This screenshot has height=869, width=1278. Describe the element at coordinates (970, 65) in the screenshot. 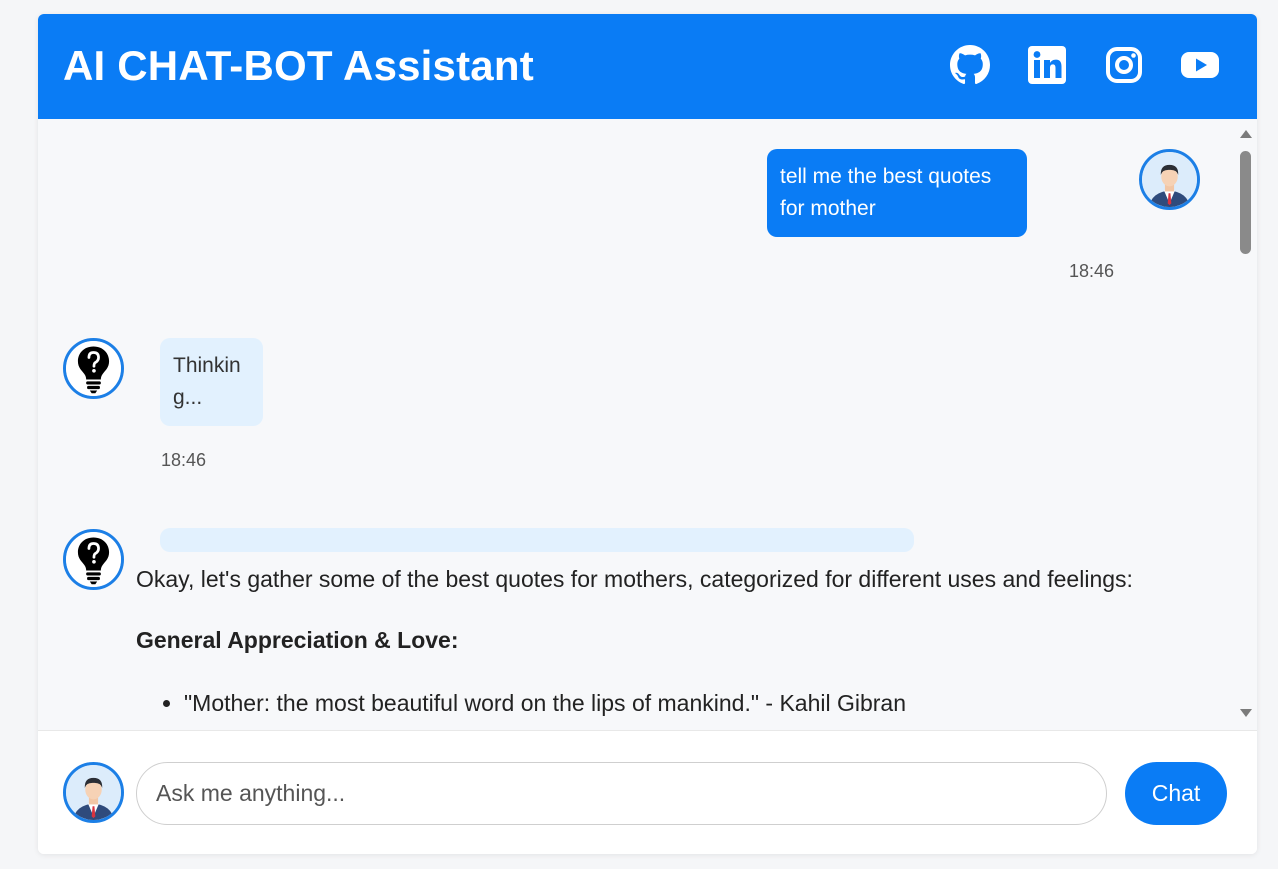

I see `github-icon` at that location.